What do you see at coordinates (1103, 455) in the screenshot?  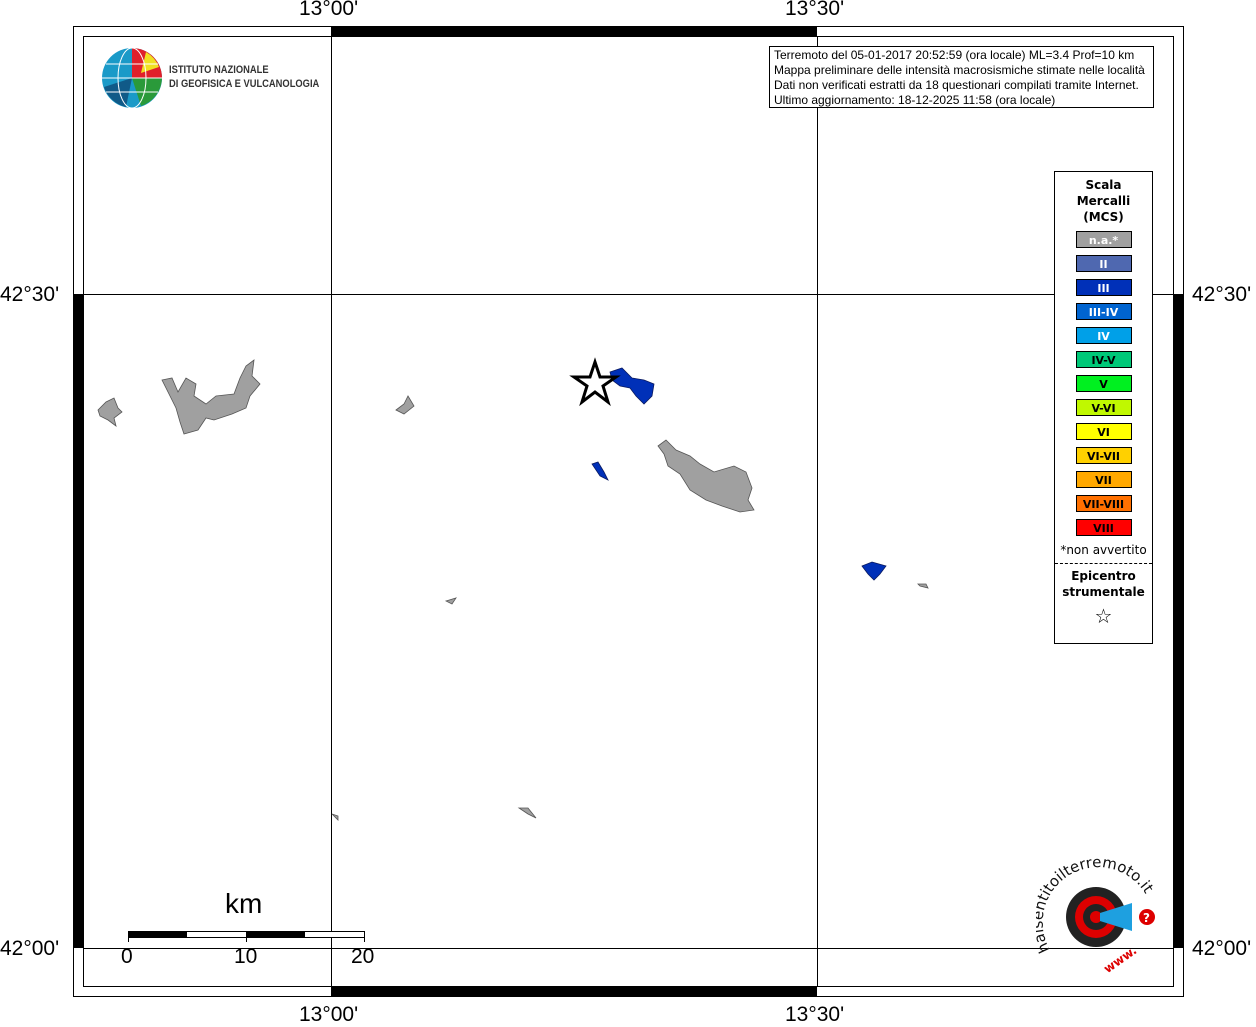 I see `legend-swatch-vi-vii: VI-VII` at bounding box center [1103, 455].